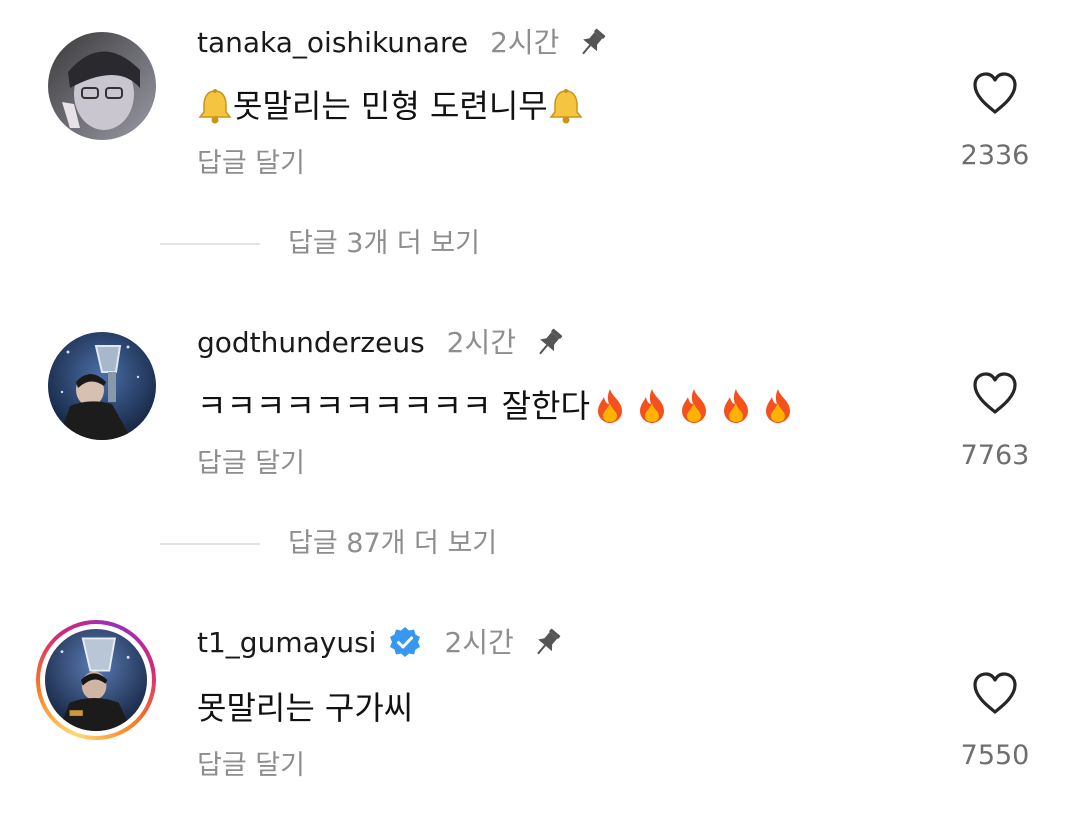  I want to click on comment-text: 못말리는 민형 도련니무, so click(390, 106).